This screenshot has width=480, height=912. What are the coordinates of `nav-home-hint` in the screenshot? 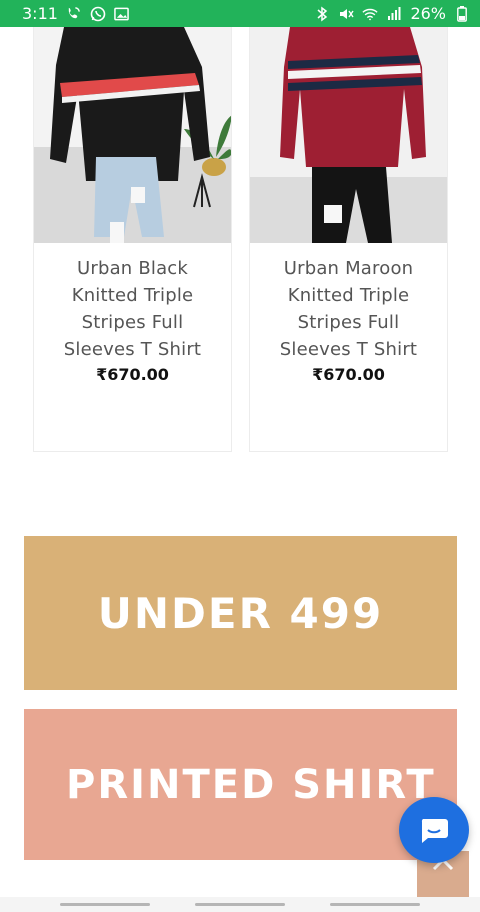 It's located at (240, 904).